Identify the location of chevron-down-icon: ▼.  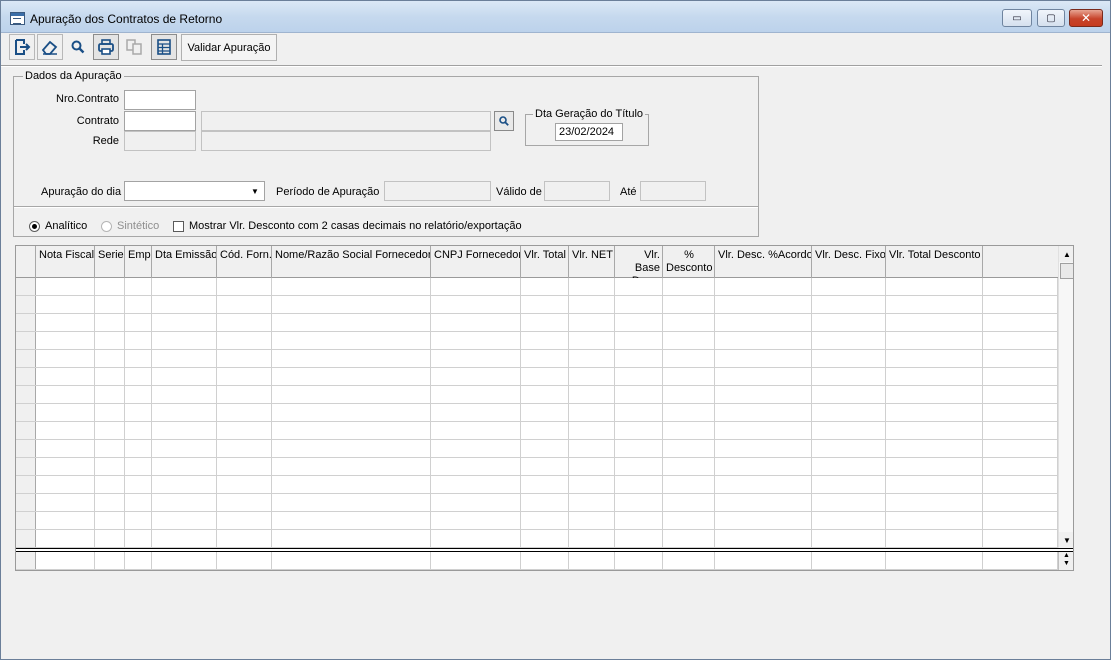
(255, 191).